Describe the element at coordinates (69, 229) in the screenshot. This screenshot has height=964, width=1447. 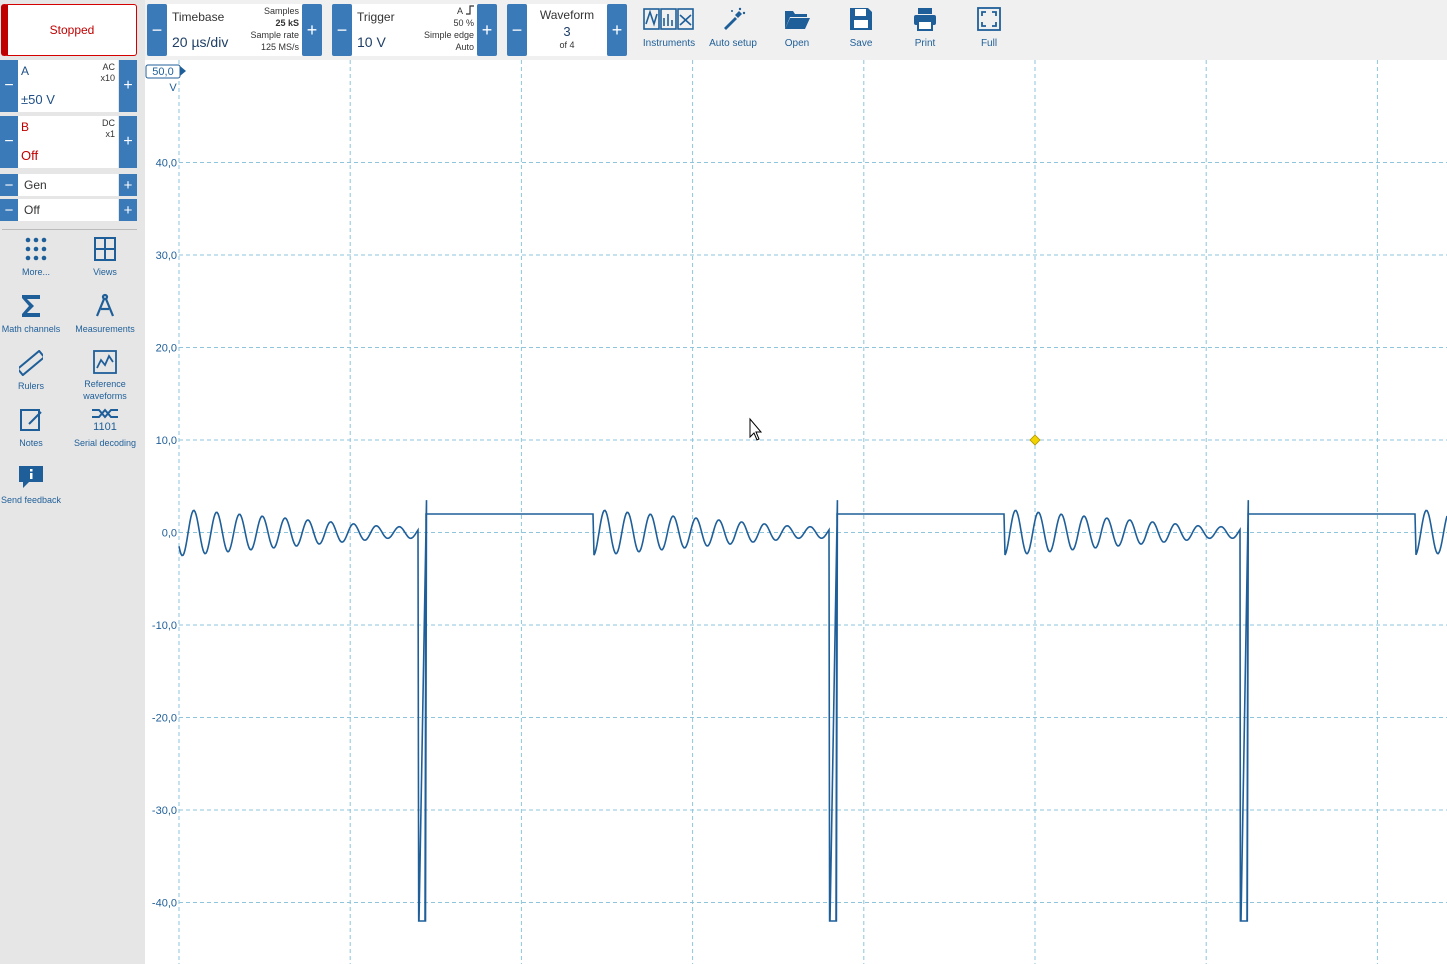
I see `sidebar-divider` at that location.